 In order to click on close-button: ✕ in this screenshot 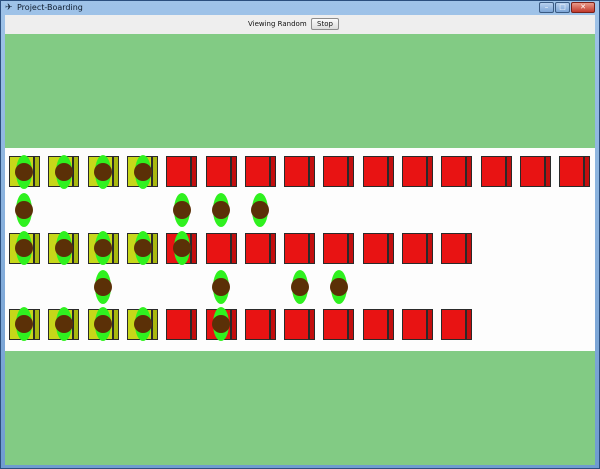, I will do `click(583, 7)`.